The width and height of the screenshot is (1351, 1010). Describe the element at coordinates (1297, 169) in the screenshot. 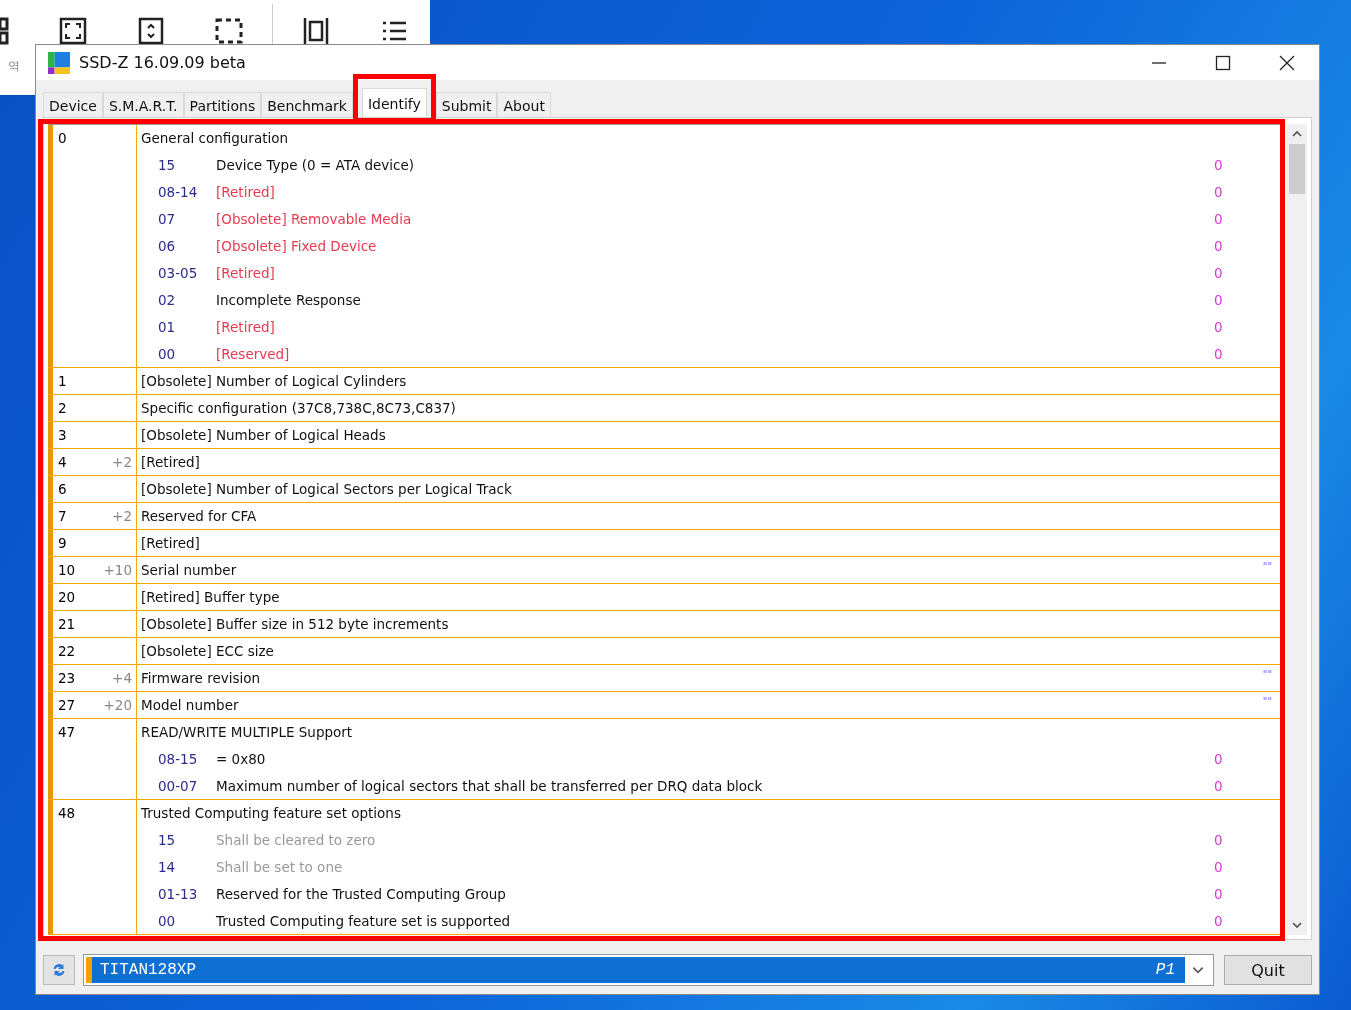

I see `scroll-thumb` at that location.